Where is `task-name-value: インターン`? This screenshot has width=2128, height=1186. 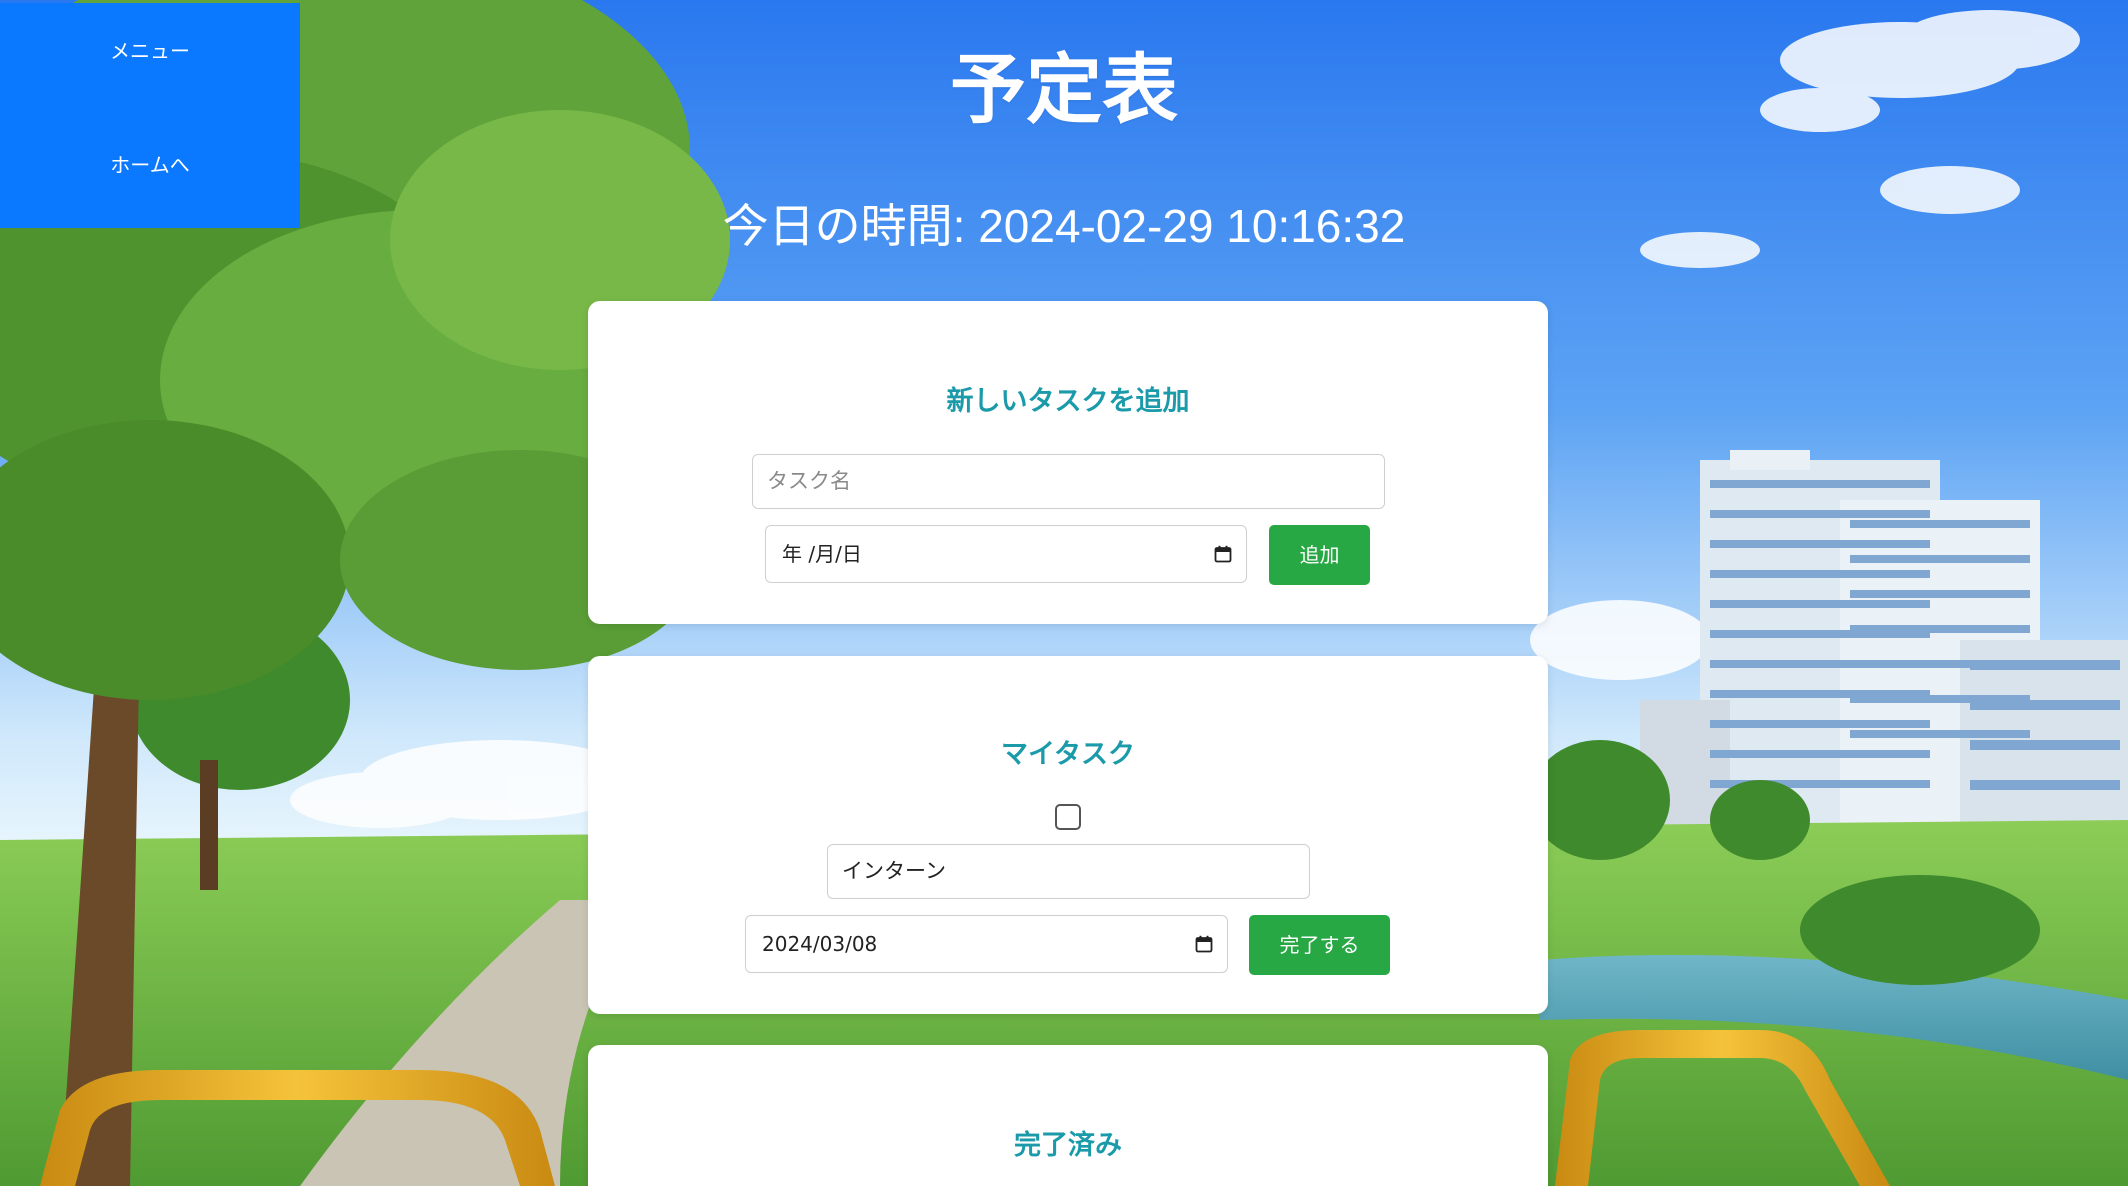
task-name-value: インターン is located at coordinates (894, 871).